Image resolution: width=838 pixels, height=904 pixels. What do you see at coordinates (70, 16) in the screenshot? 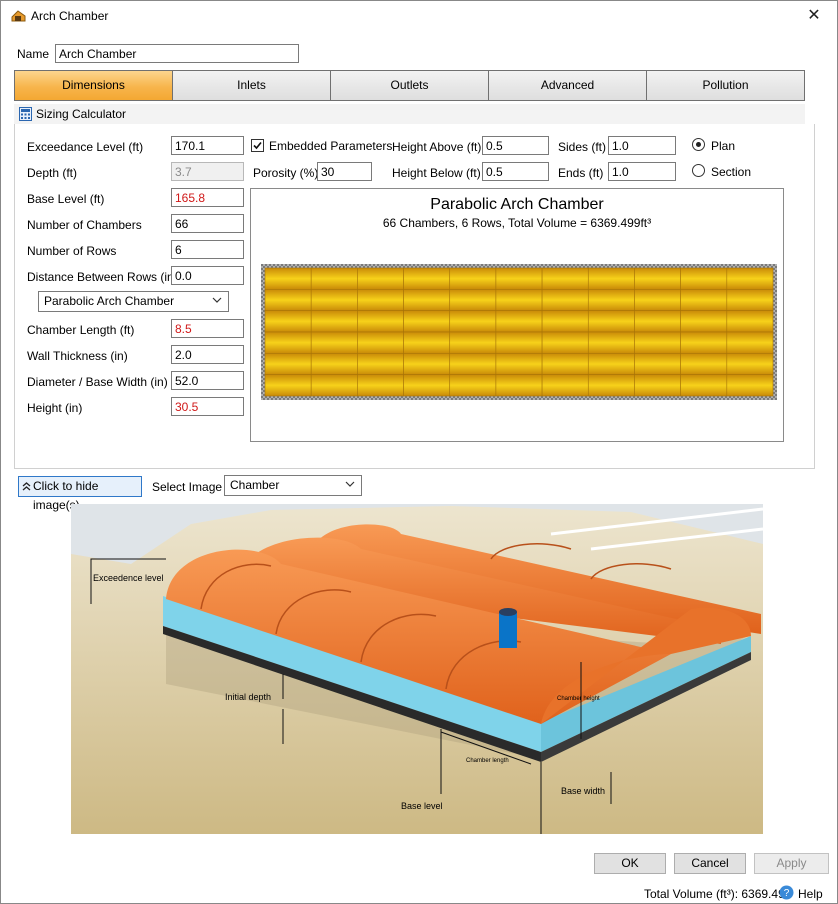
I see `window-title: Arch Chamber` at bounding box center [70, 16].